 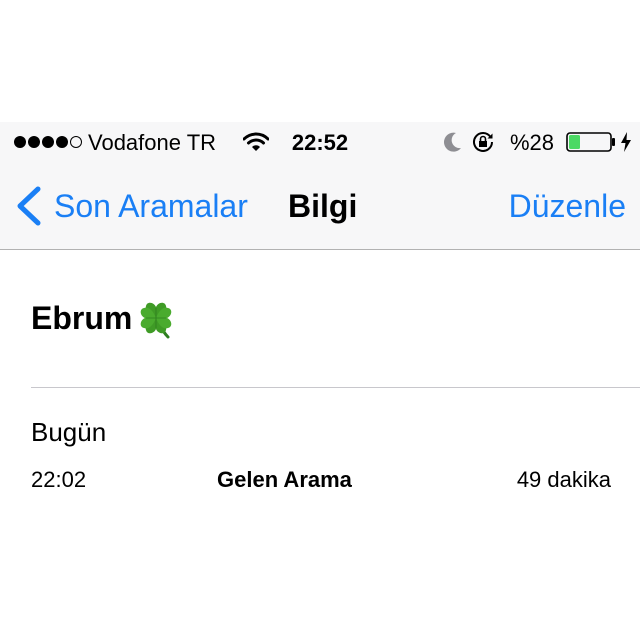 I want to click on battery-icon, so click(x=591, y=145).